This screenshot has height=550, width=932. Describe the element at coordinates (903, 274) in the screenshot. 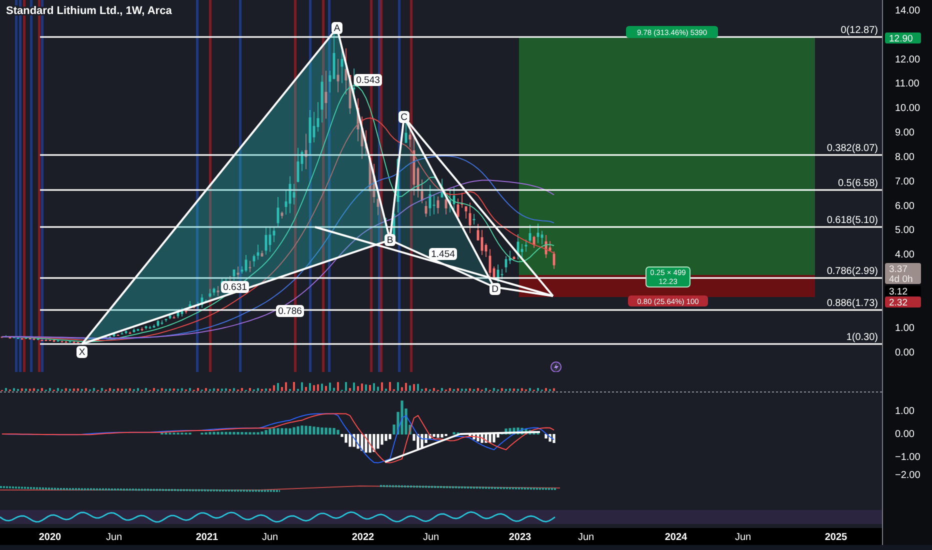

I see `last-price-marker: 3.37 4d 0h` at that location.